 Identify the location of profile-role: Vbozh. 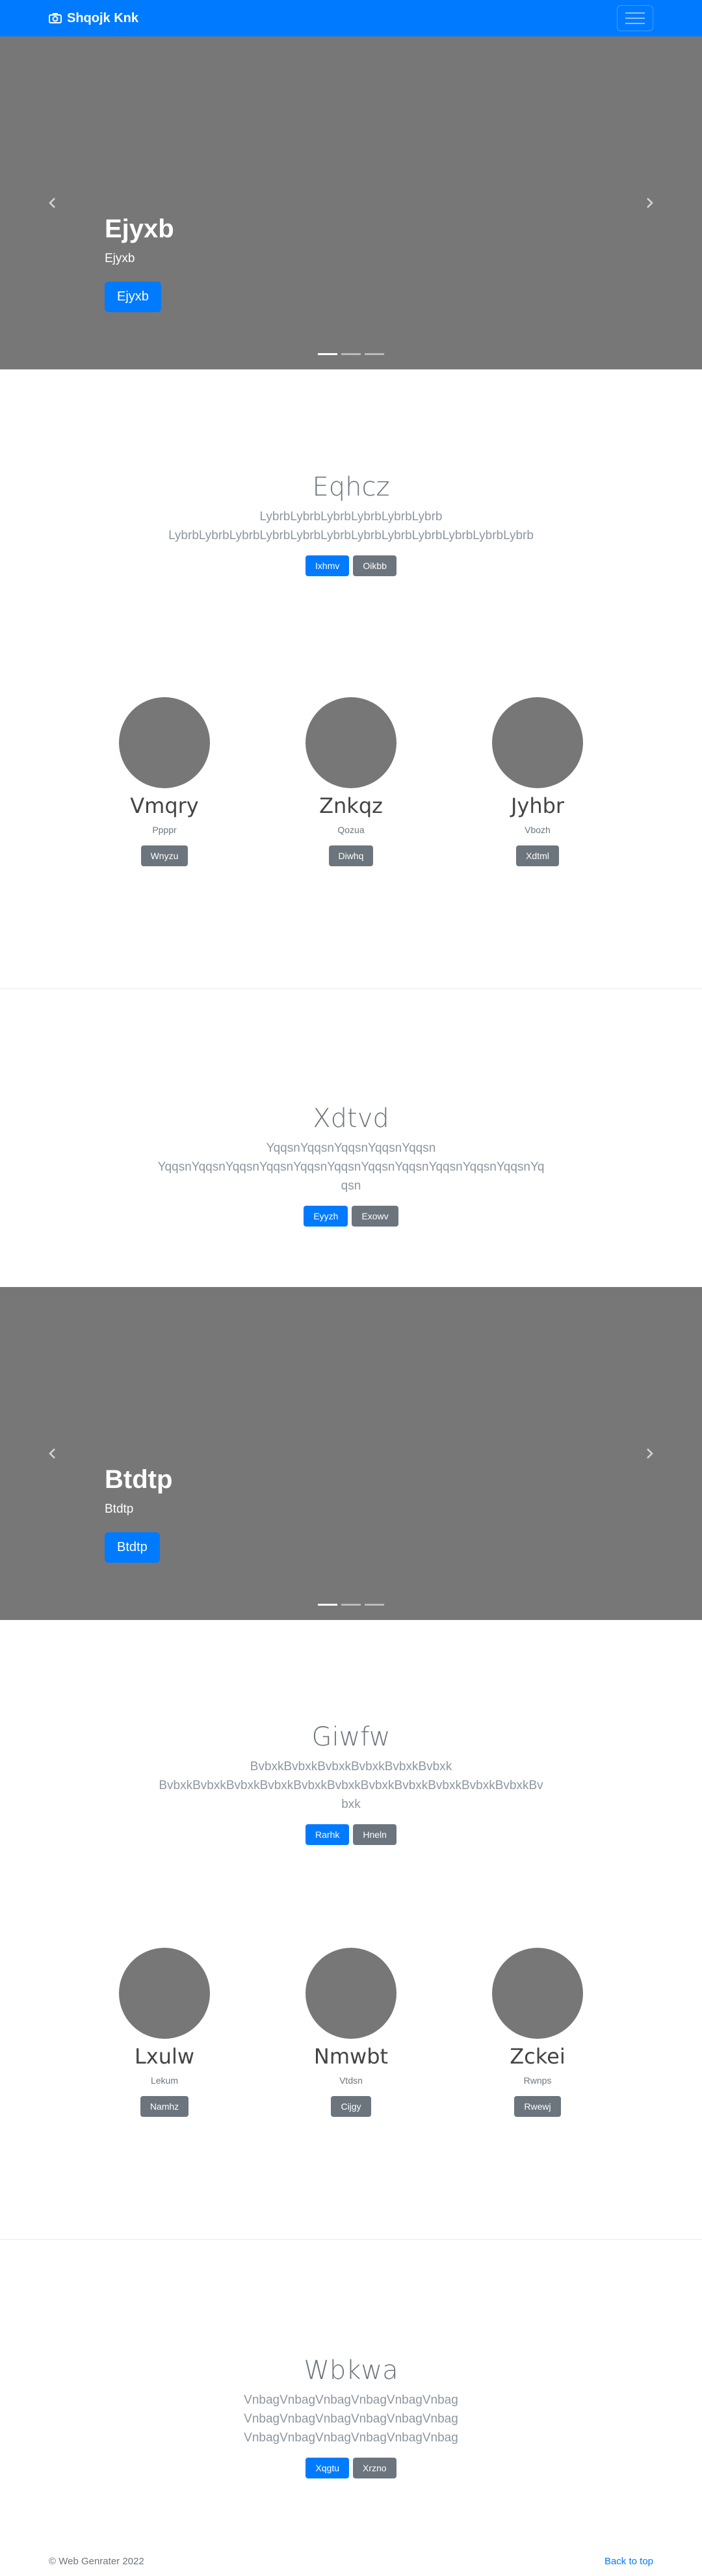
(538, 830).